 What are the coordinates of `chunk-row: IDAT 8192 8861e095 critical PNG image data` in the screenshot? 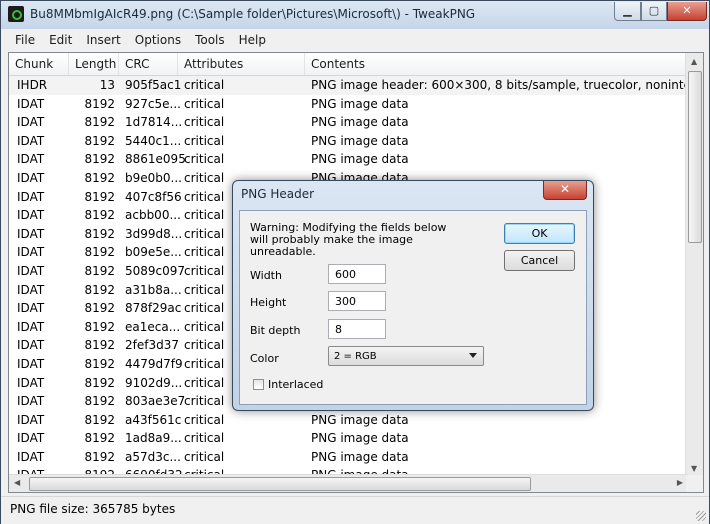 It's located at (348, 159).